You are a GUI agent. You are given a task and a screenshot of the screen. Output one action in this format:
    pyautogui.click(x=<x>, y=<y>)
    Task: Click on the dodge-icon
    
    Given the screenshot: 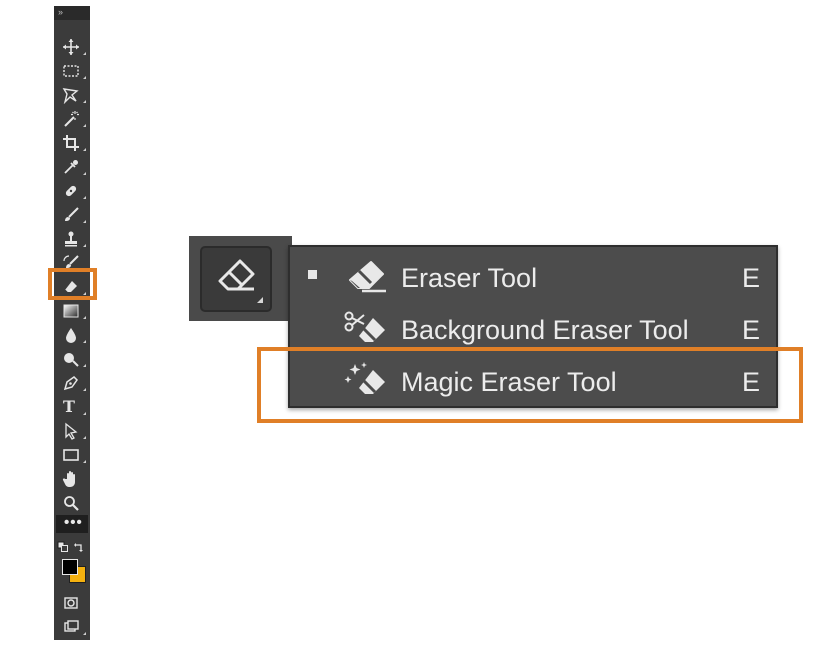 What is the action you would take?
    pyautogui.click(x=71, y=360)
    